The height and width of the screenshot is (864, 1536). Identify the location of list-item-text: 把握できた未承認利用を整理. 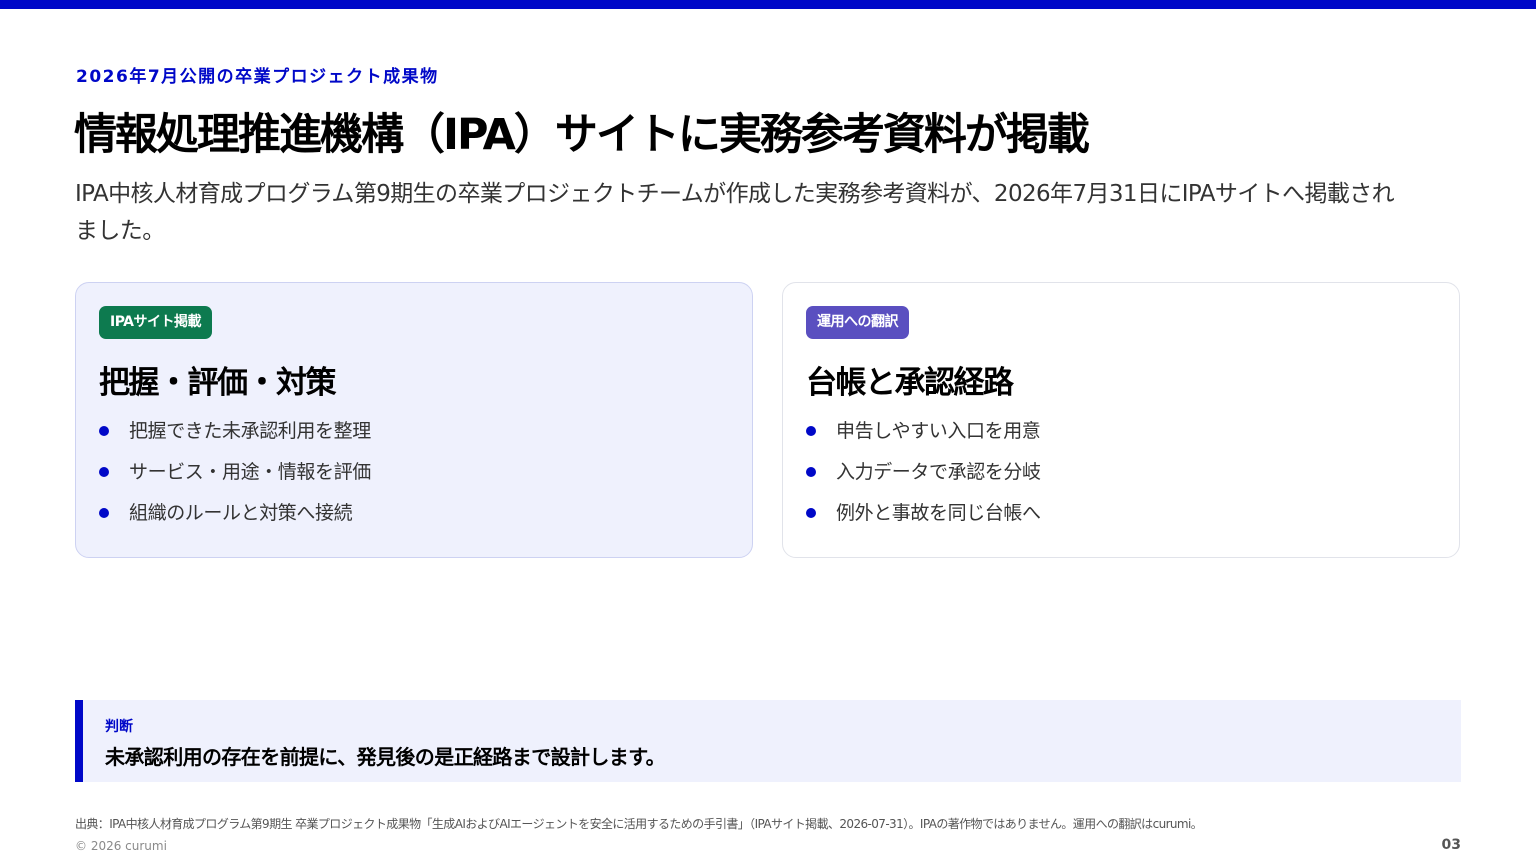
(250, 431).